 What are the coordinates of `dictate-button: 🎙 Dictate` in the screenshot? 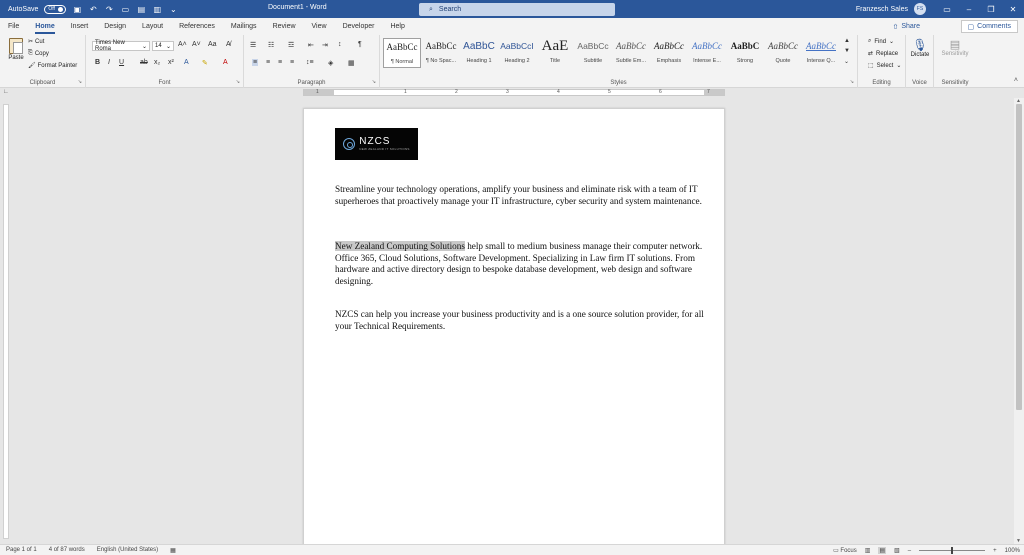 It's located at (920, 48).